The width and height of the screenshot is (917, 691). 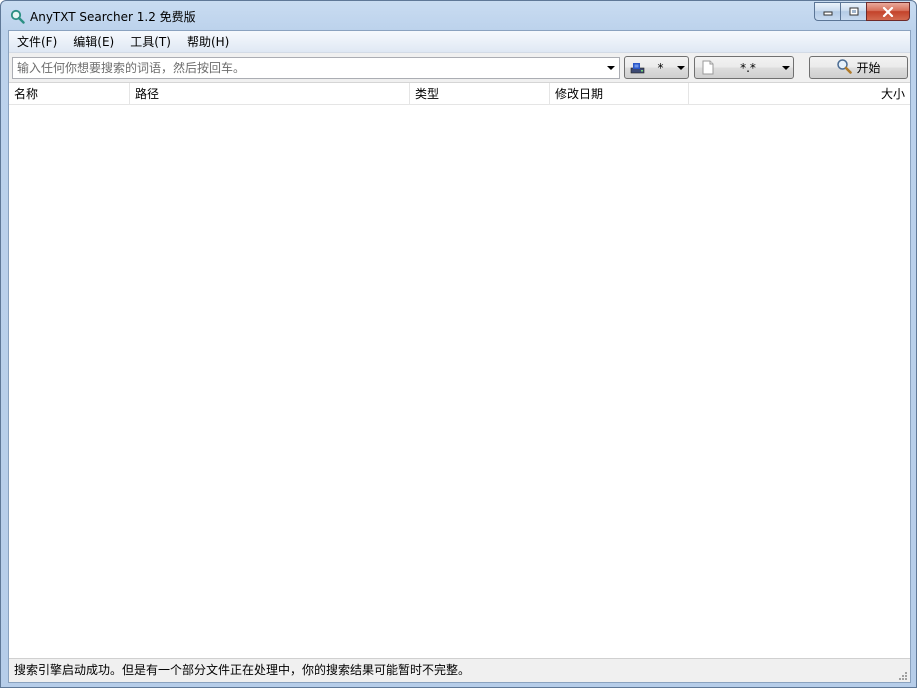 I want to click on file-type-filter-dropdown, so click(x=786, y=68).